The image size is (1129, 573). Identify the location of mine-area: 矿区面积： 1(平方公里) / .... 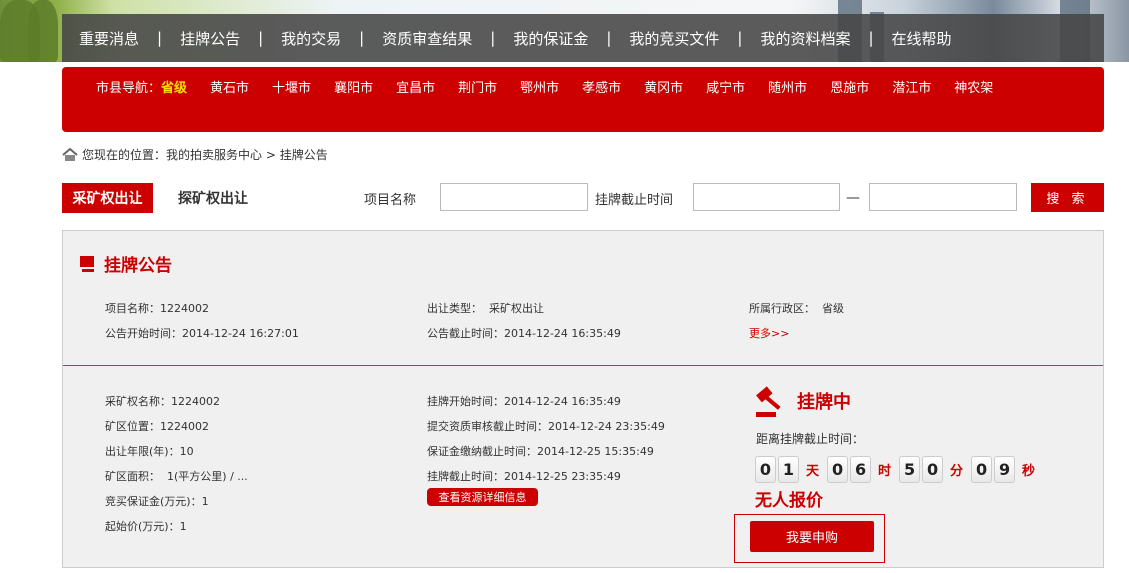
(176, 476).